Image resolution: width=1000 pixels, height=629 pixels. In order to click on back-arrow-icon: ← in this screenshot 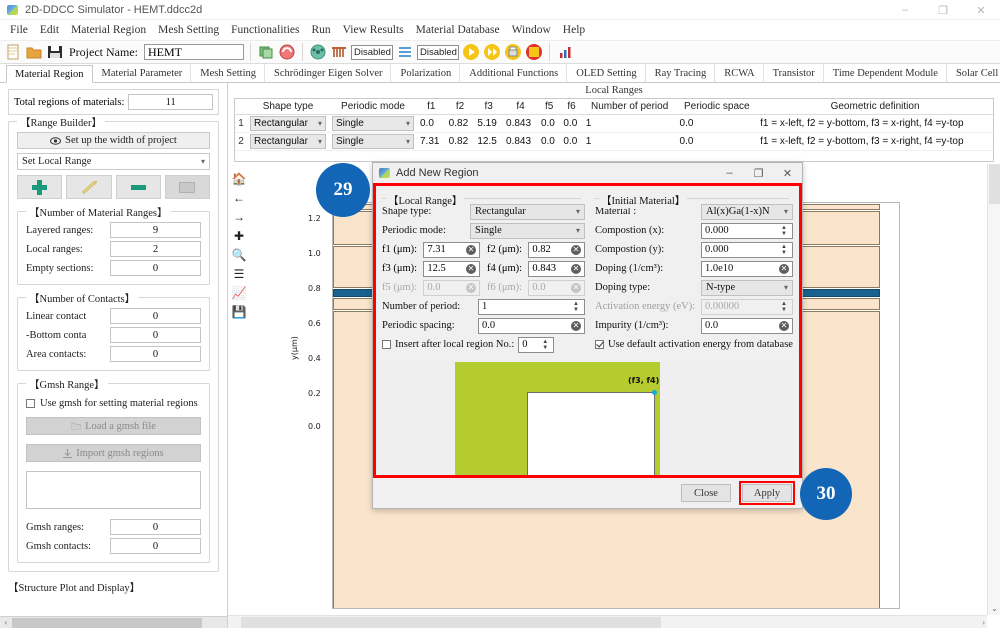, I will do `click(239, 198)`.